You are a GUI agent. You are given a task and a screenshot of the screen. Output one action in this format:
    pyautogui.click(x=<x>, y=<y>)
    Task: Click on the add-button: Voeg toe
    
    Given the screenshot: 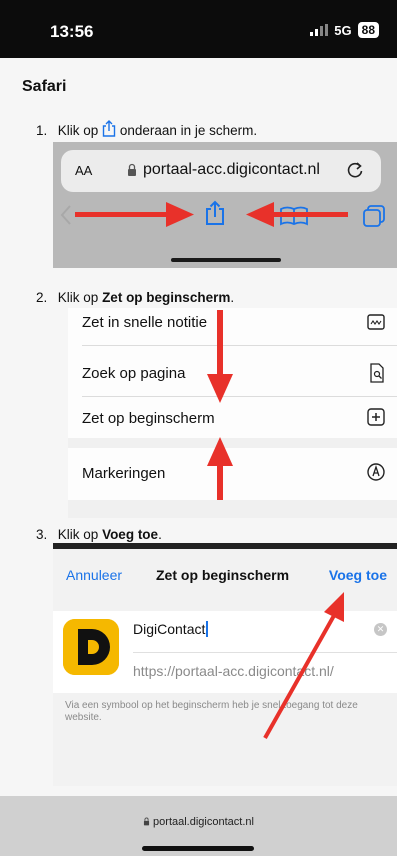 What is the action you would take?
    pyautogui.click(x=358, y=575)
    